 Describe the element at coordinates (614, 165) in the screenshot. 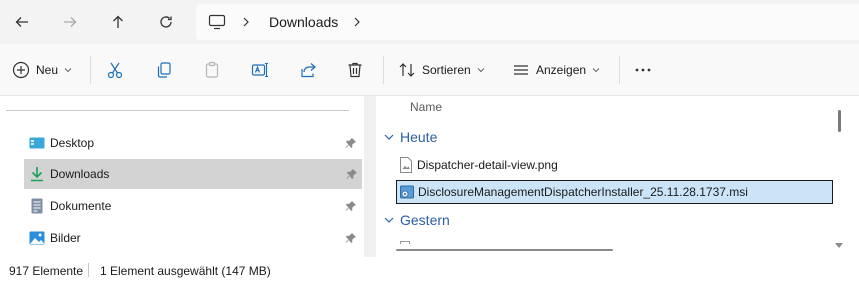

I see `file-row: Dispatcher-detail-view.png` at that location.